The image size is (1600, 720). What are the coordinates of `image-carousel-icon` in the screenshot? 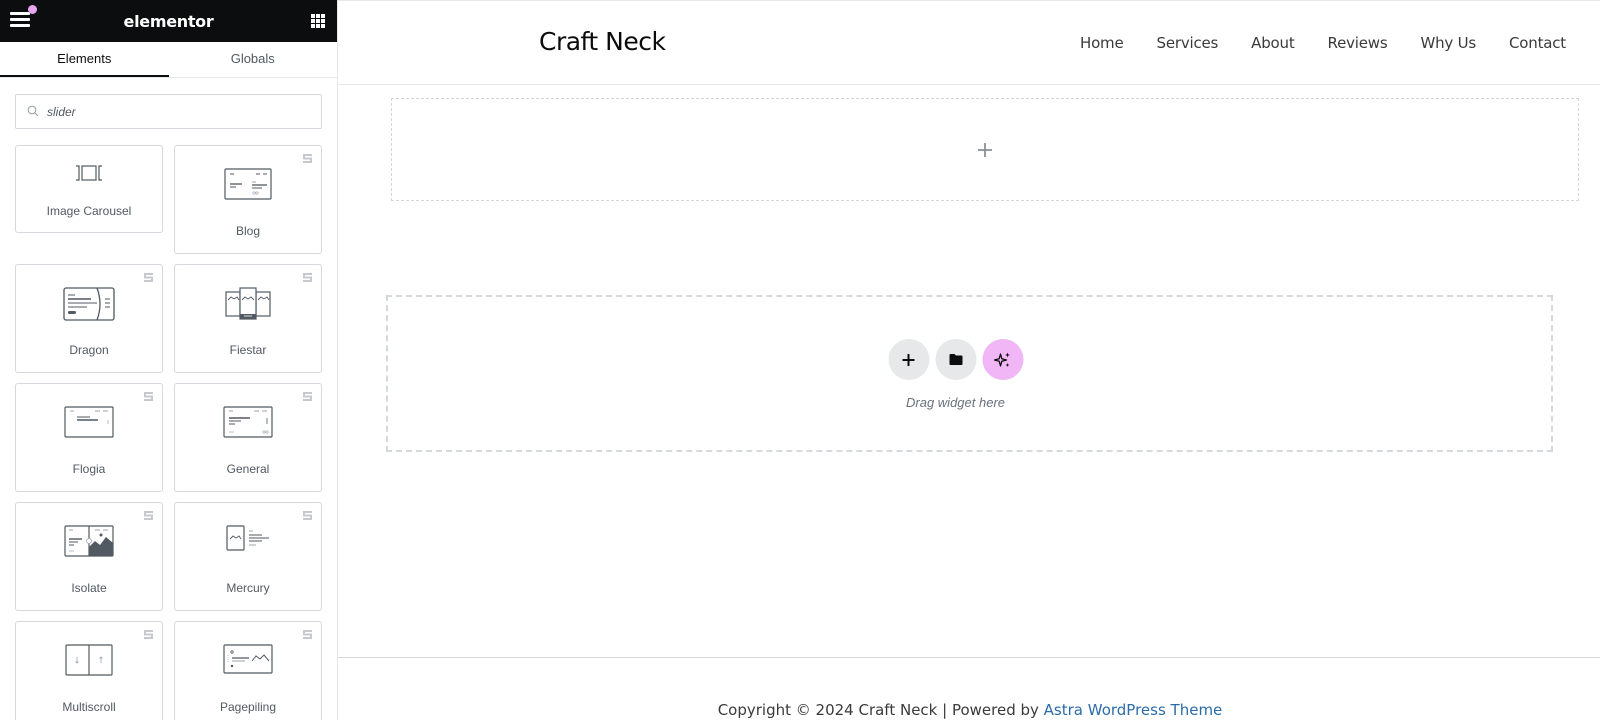 It's located at (89, 173).